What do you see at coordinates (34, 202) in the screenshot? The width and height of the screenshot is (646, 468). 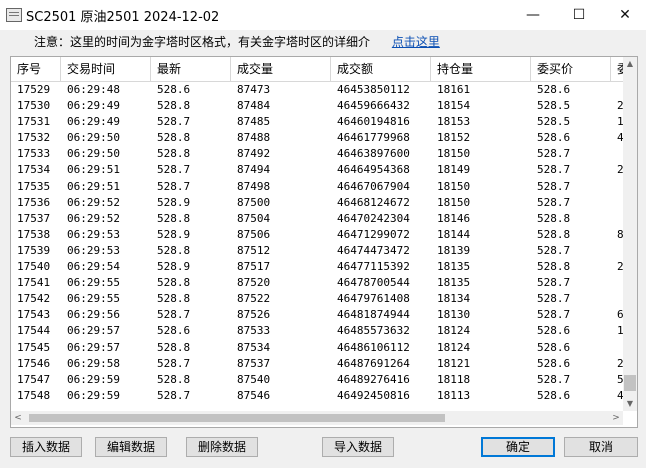 I see `table-cell: 17536` at bounding box center [34, 202].